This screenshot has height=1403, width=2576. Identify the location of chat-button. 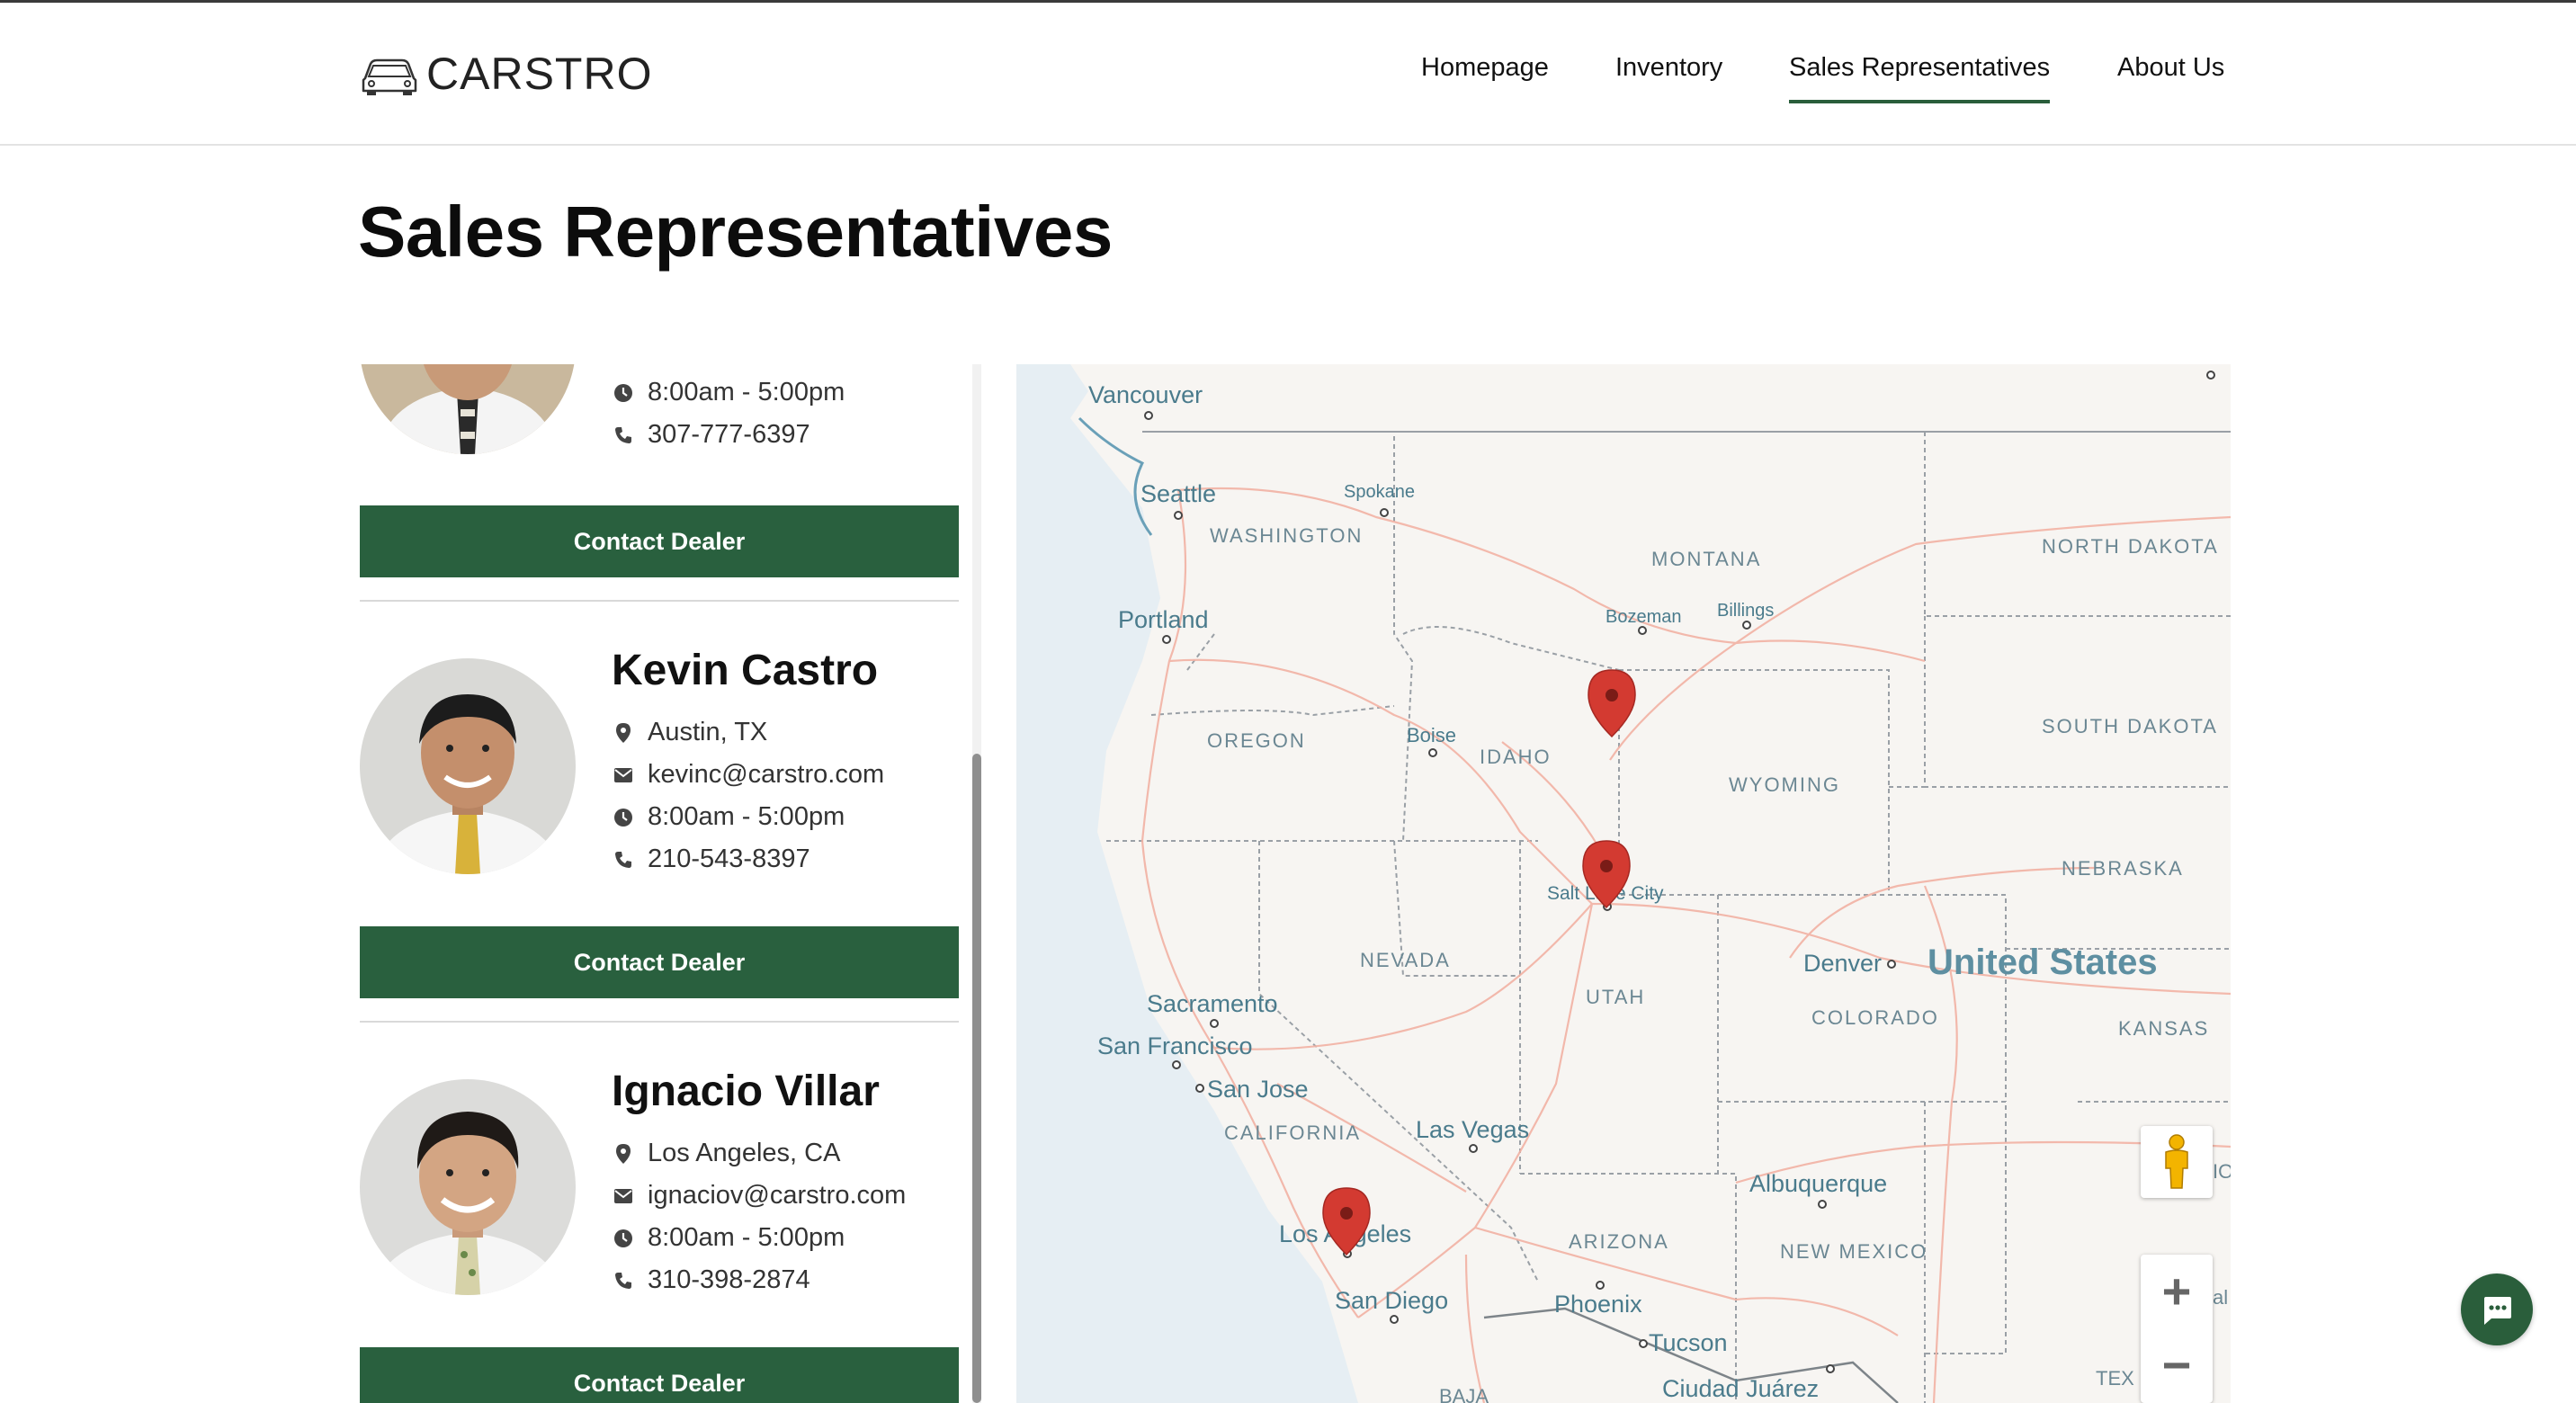
(2497, 1309).